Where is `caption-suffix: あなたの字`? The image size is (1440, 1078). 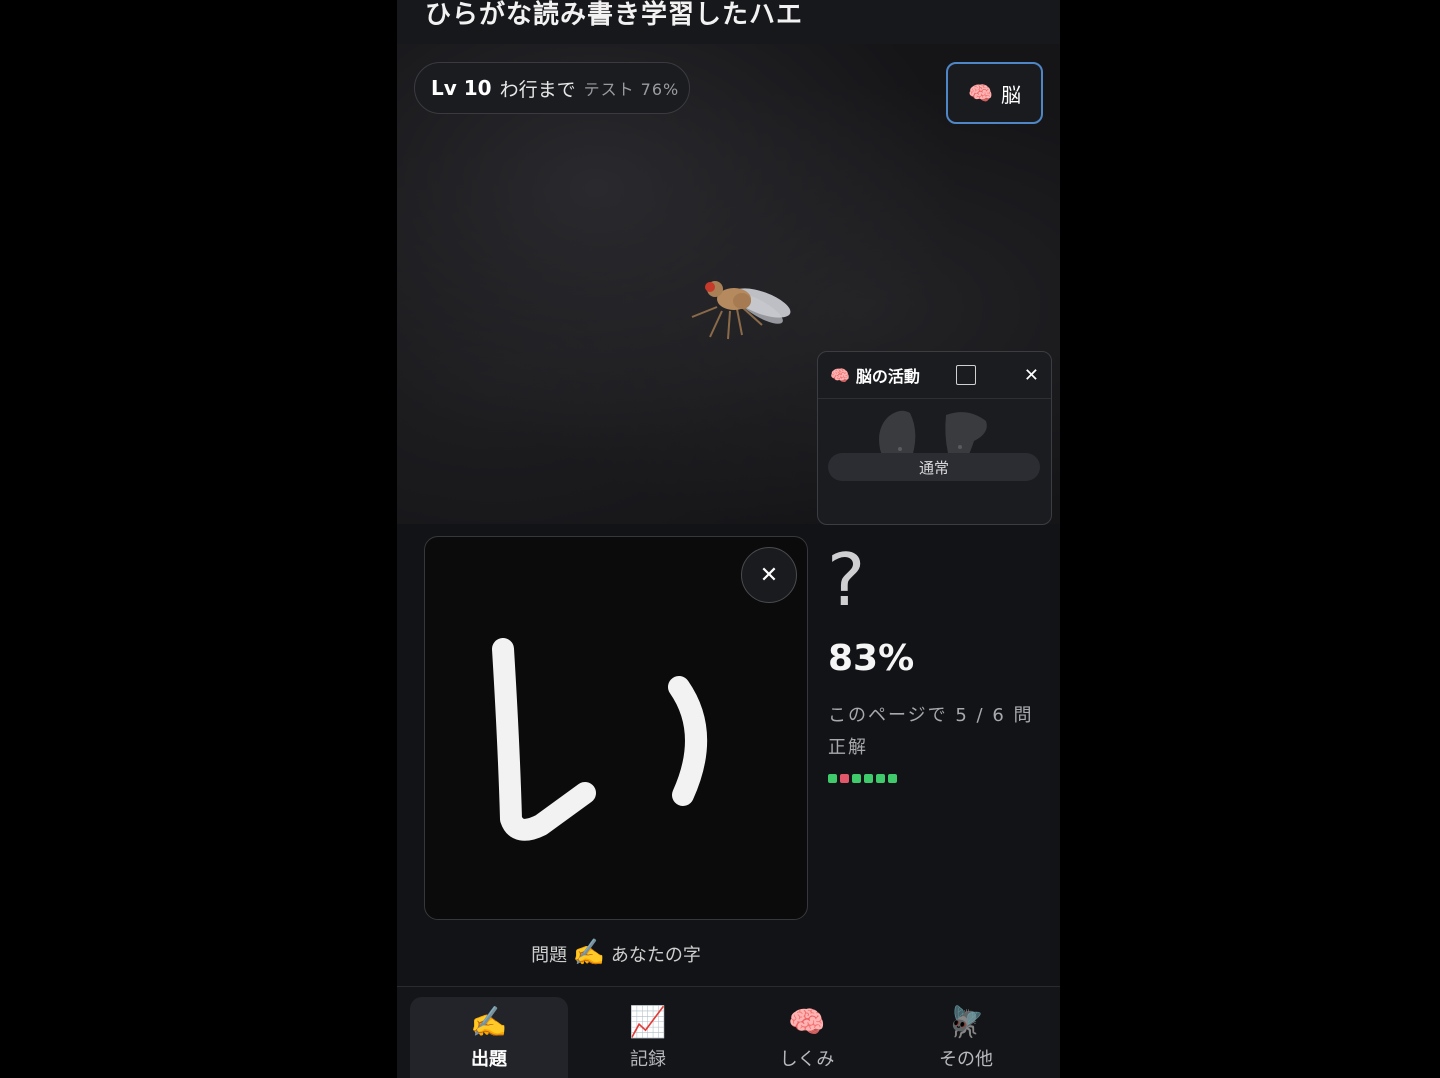
caption-suffix: あなたの字 is located at coordinates (655, 955).